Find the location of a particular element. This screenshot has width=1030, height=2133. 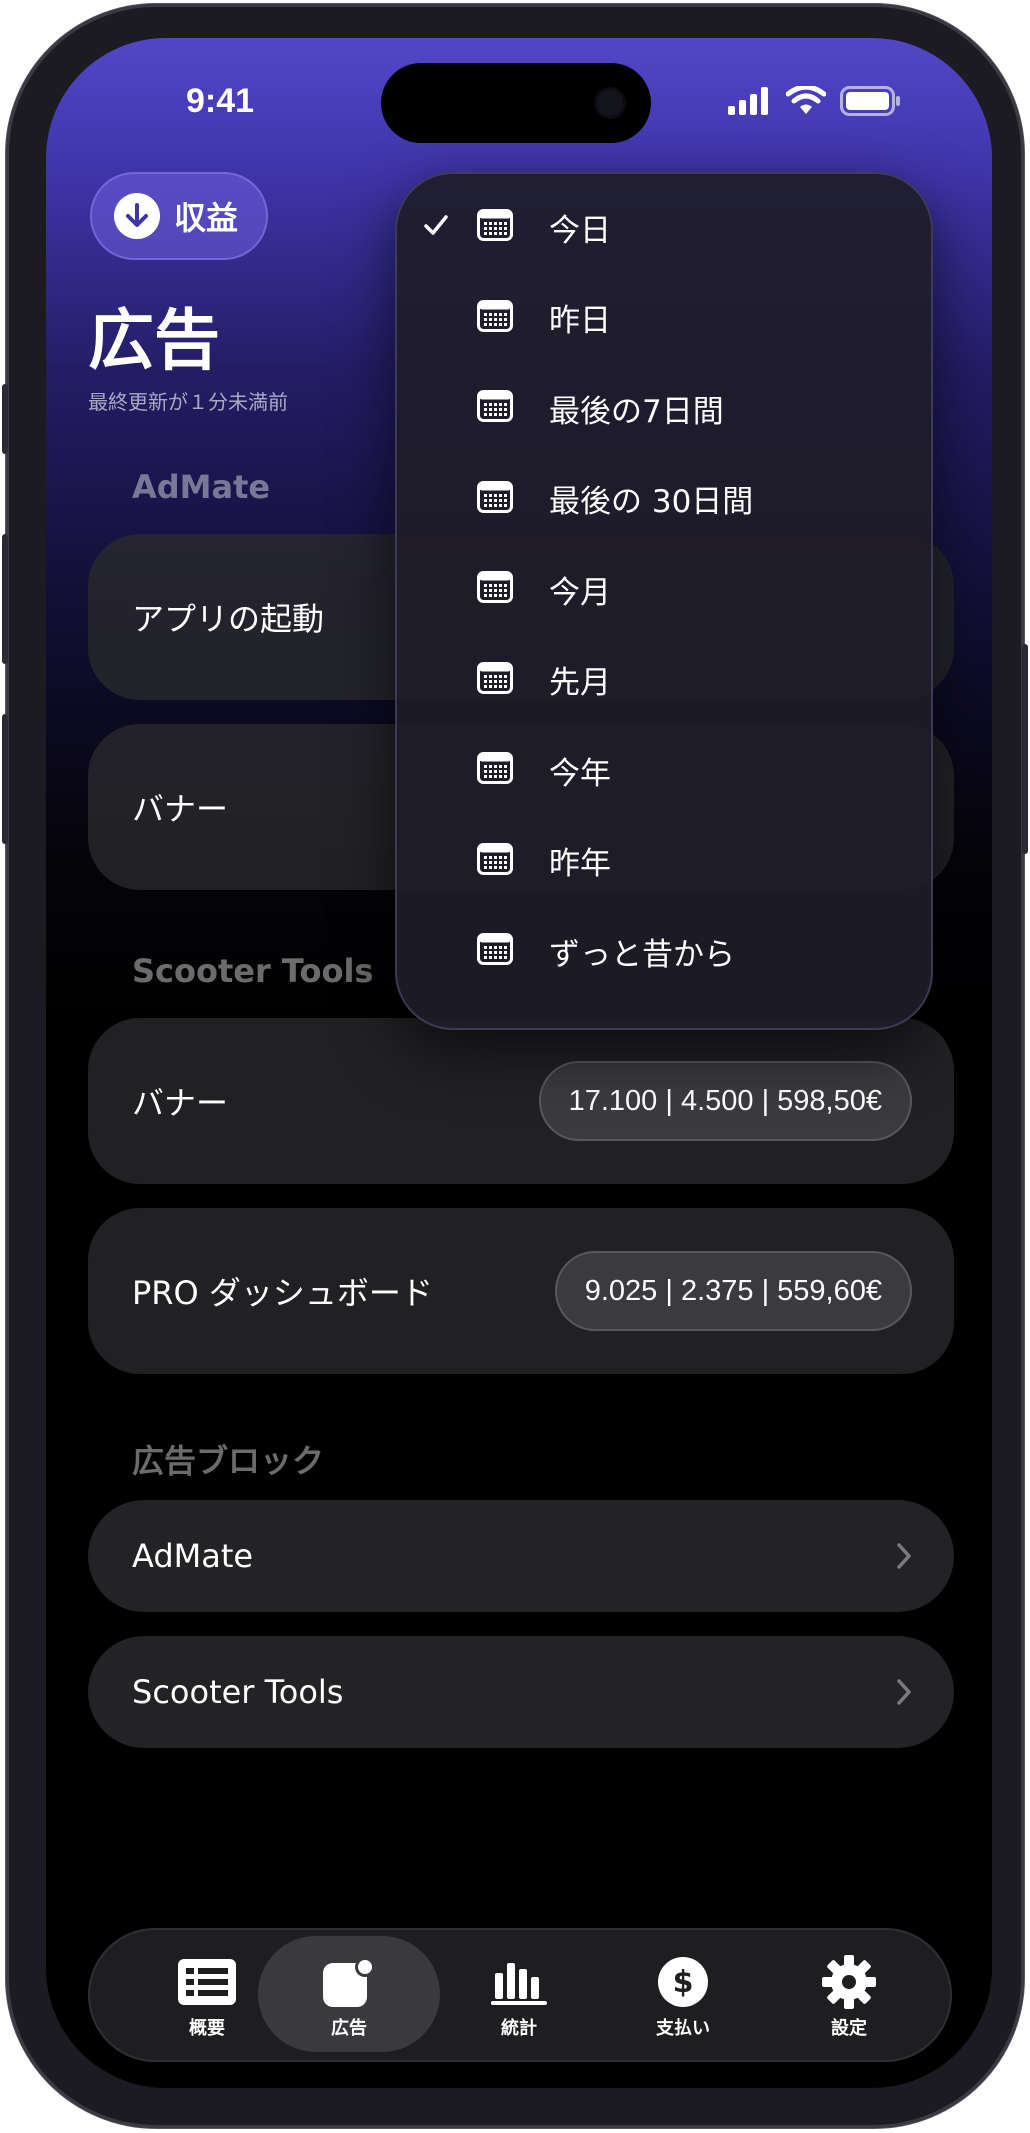

gear-icon is located at coordinates (849, 1982).